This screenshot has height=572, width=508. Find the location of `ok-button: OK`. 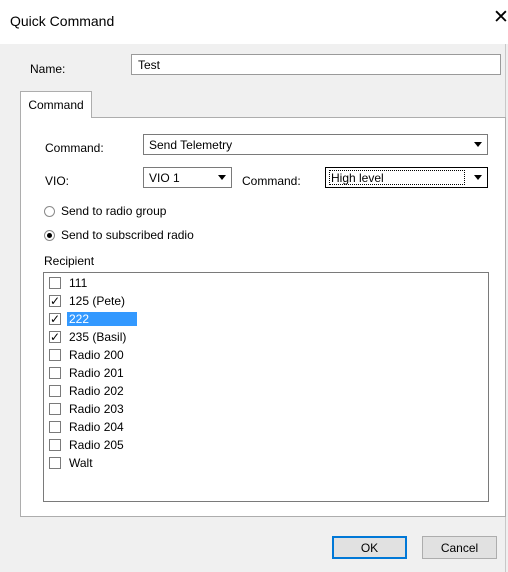

ok-button: OK is located at coordinates (369, 547).